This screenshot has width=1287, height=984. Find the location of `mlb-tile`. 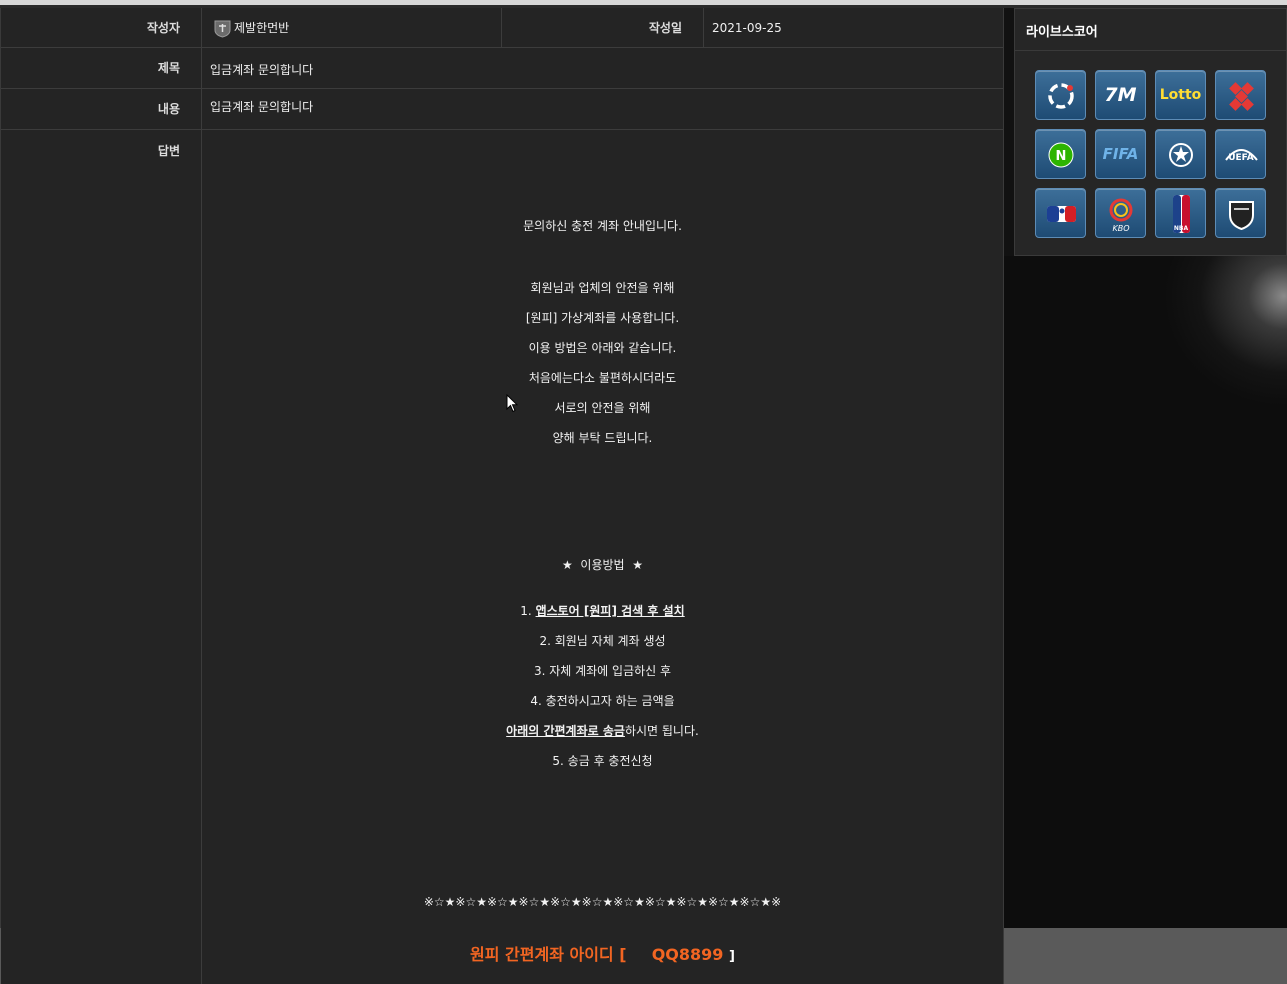

mlb-tile is located at coordinates (1060, 213).